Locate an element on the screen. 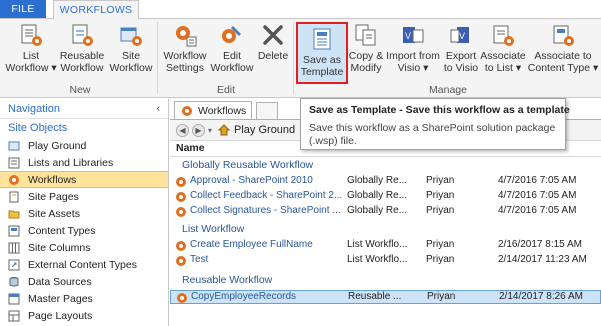 Image resolution: width=601 pixels, height=326 pixels. site-workflow-button: Site Workflow is located at coordinates (131, 53).